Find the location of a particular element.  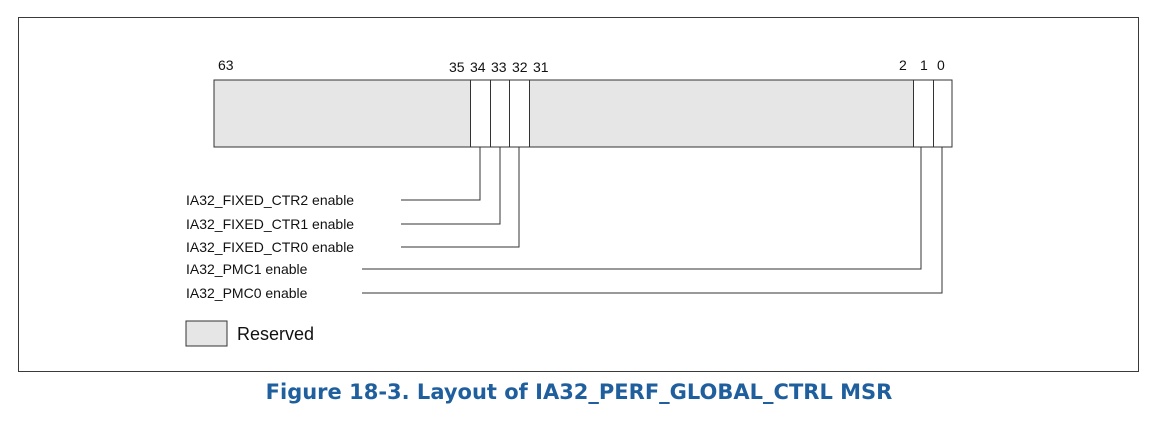

leader-fixed-ctr0 is located at coordinates (460, 197).